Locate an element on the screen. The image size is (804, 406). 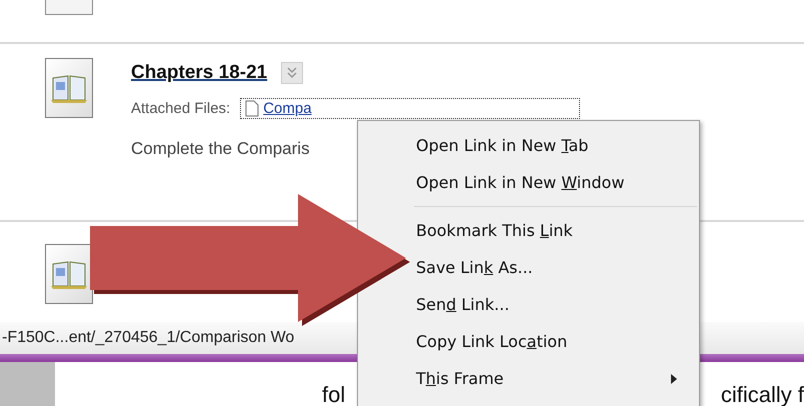
status-url: -F150C...ent/_270456_1/Comparison Wo is located at coordinates (148, 338).